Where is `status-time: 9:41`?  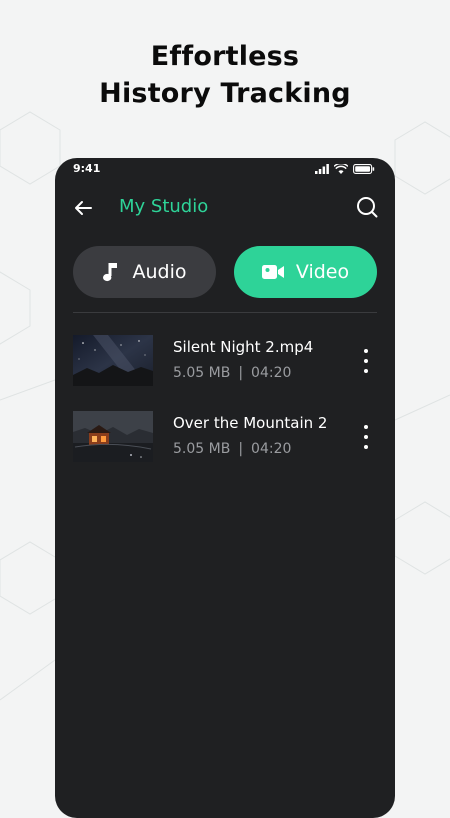
status-time: 9:41 is located at coordinates (87, 168).